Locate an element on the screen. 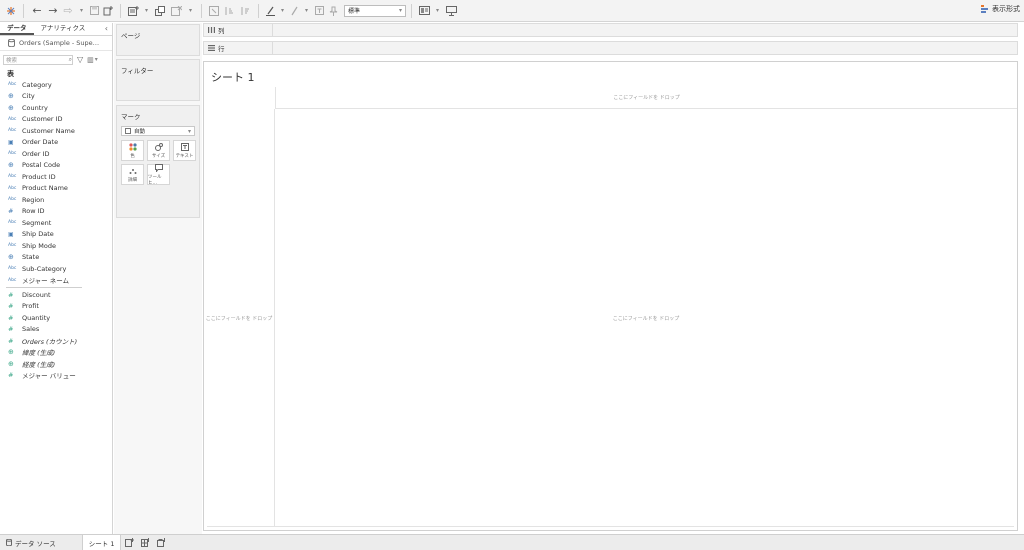  dimension-field: Abc Segment is located at coordinates (56, 223).